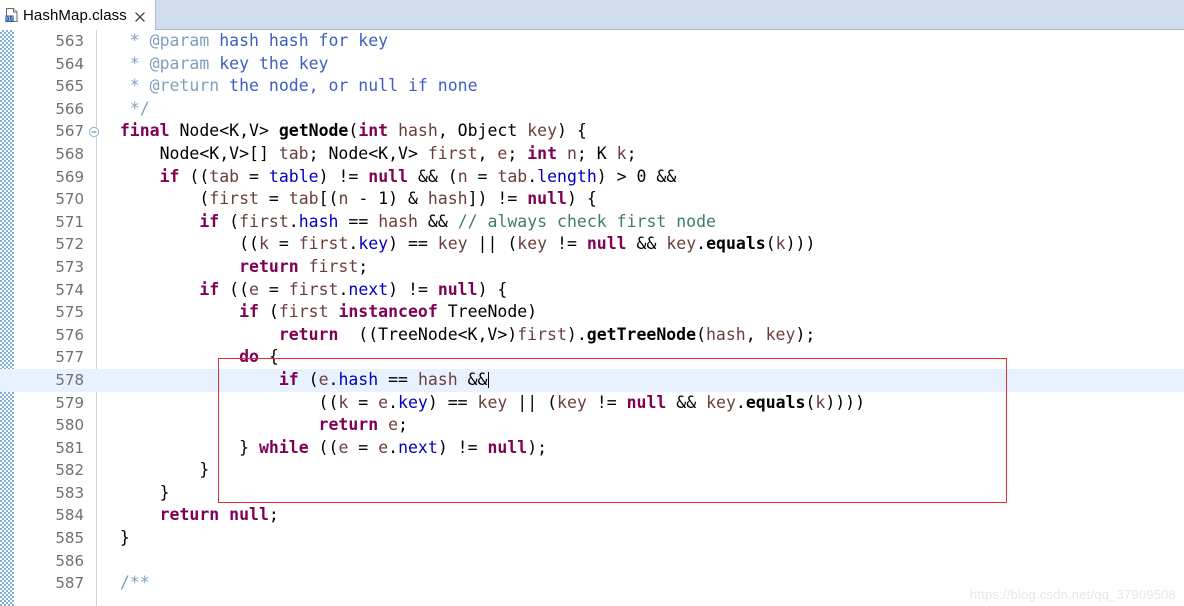 The height and width of the screenshot is (606, 1184). Describe the element at coordinates (69, 538) in the screenshot. I see `line-number: 585` at that location.